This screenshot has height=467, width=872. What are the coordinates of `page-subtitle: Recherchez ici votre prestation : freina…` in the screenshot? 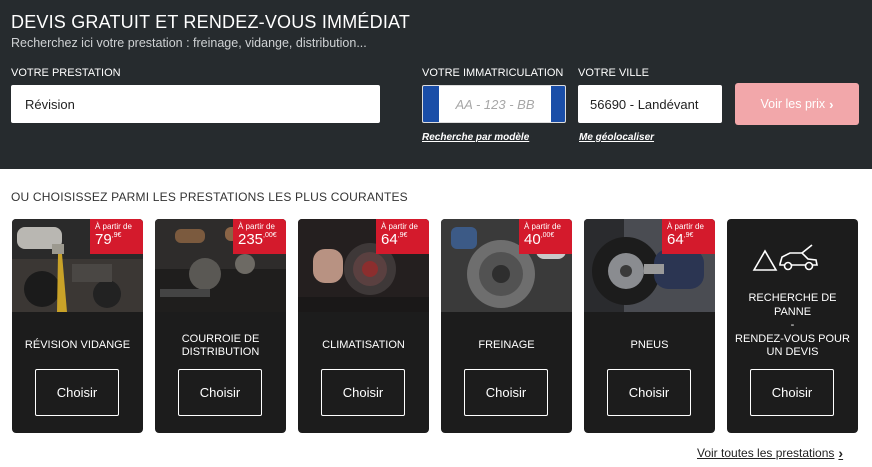 It's located at (189, 43).